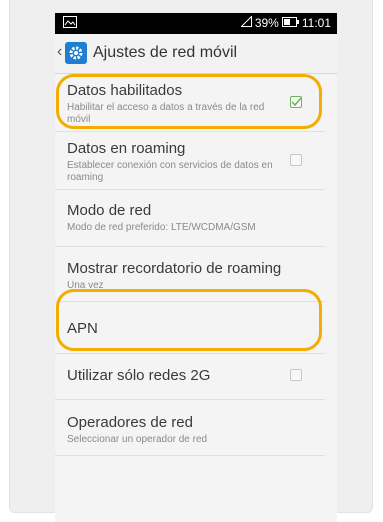  I want to click on setting-title: Utilizar sólo redes 2G, so click(139, 375).